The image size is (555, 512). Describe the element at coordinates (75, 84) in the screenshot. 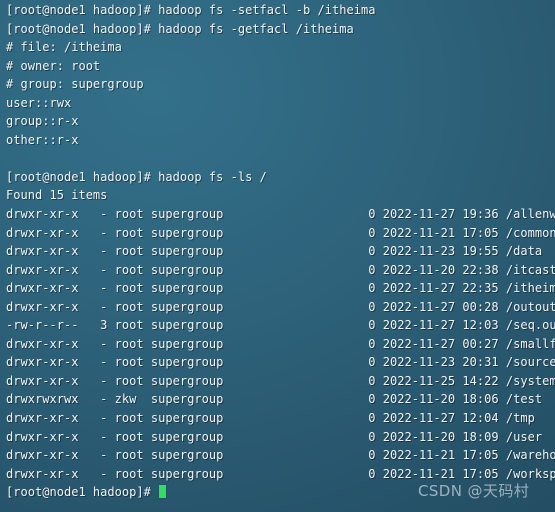

I see `getfacl-output-line: # group: supergroup` at that location.